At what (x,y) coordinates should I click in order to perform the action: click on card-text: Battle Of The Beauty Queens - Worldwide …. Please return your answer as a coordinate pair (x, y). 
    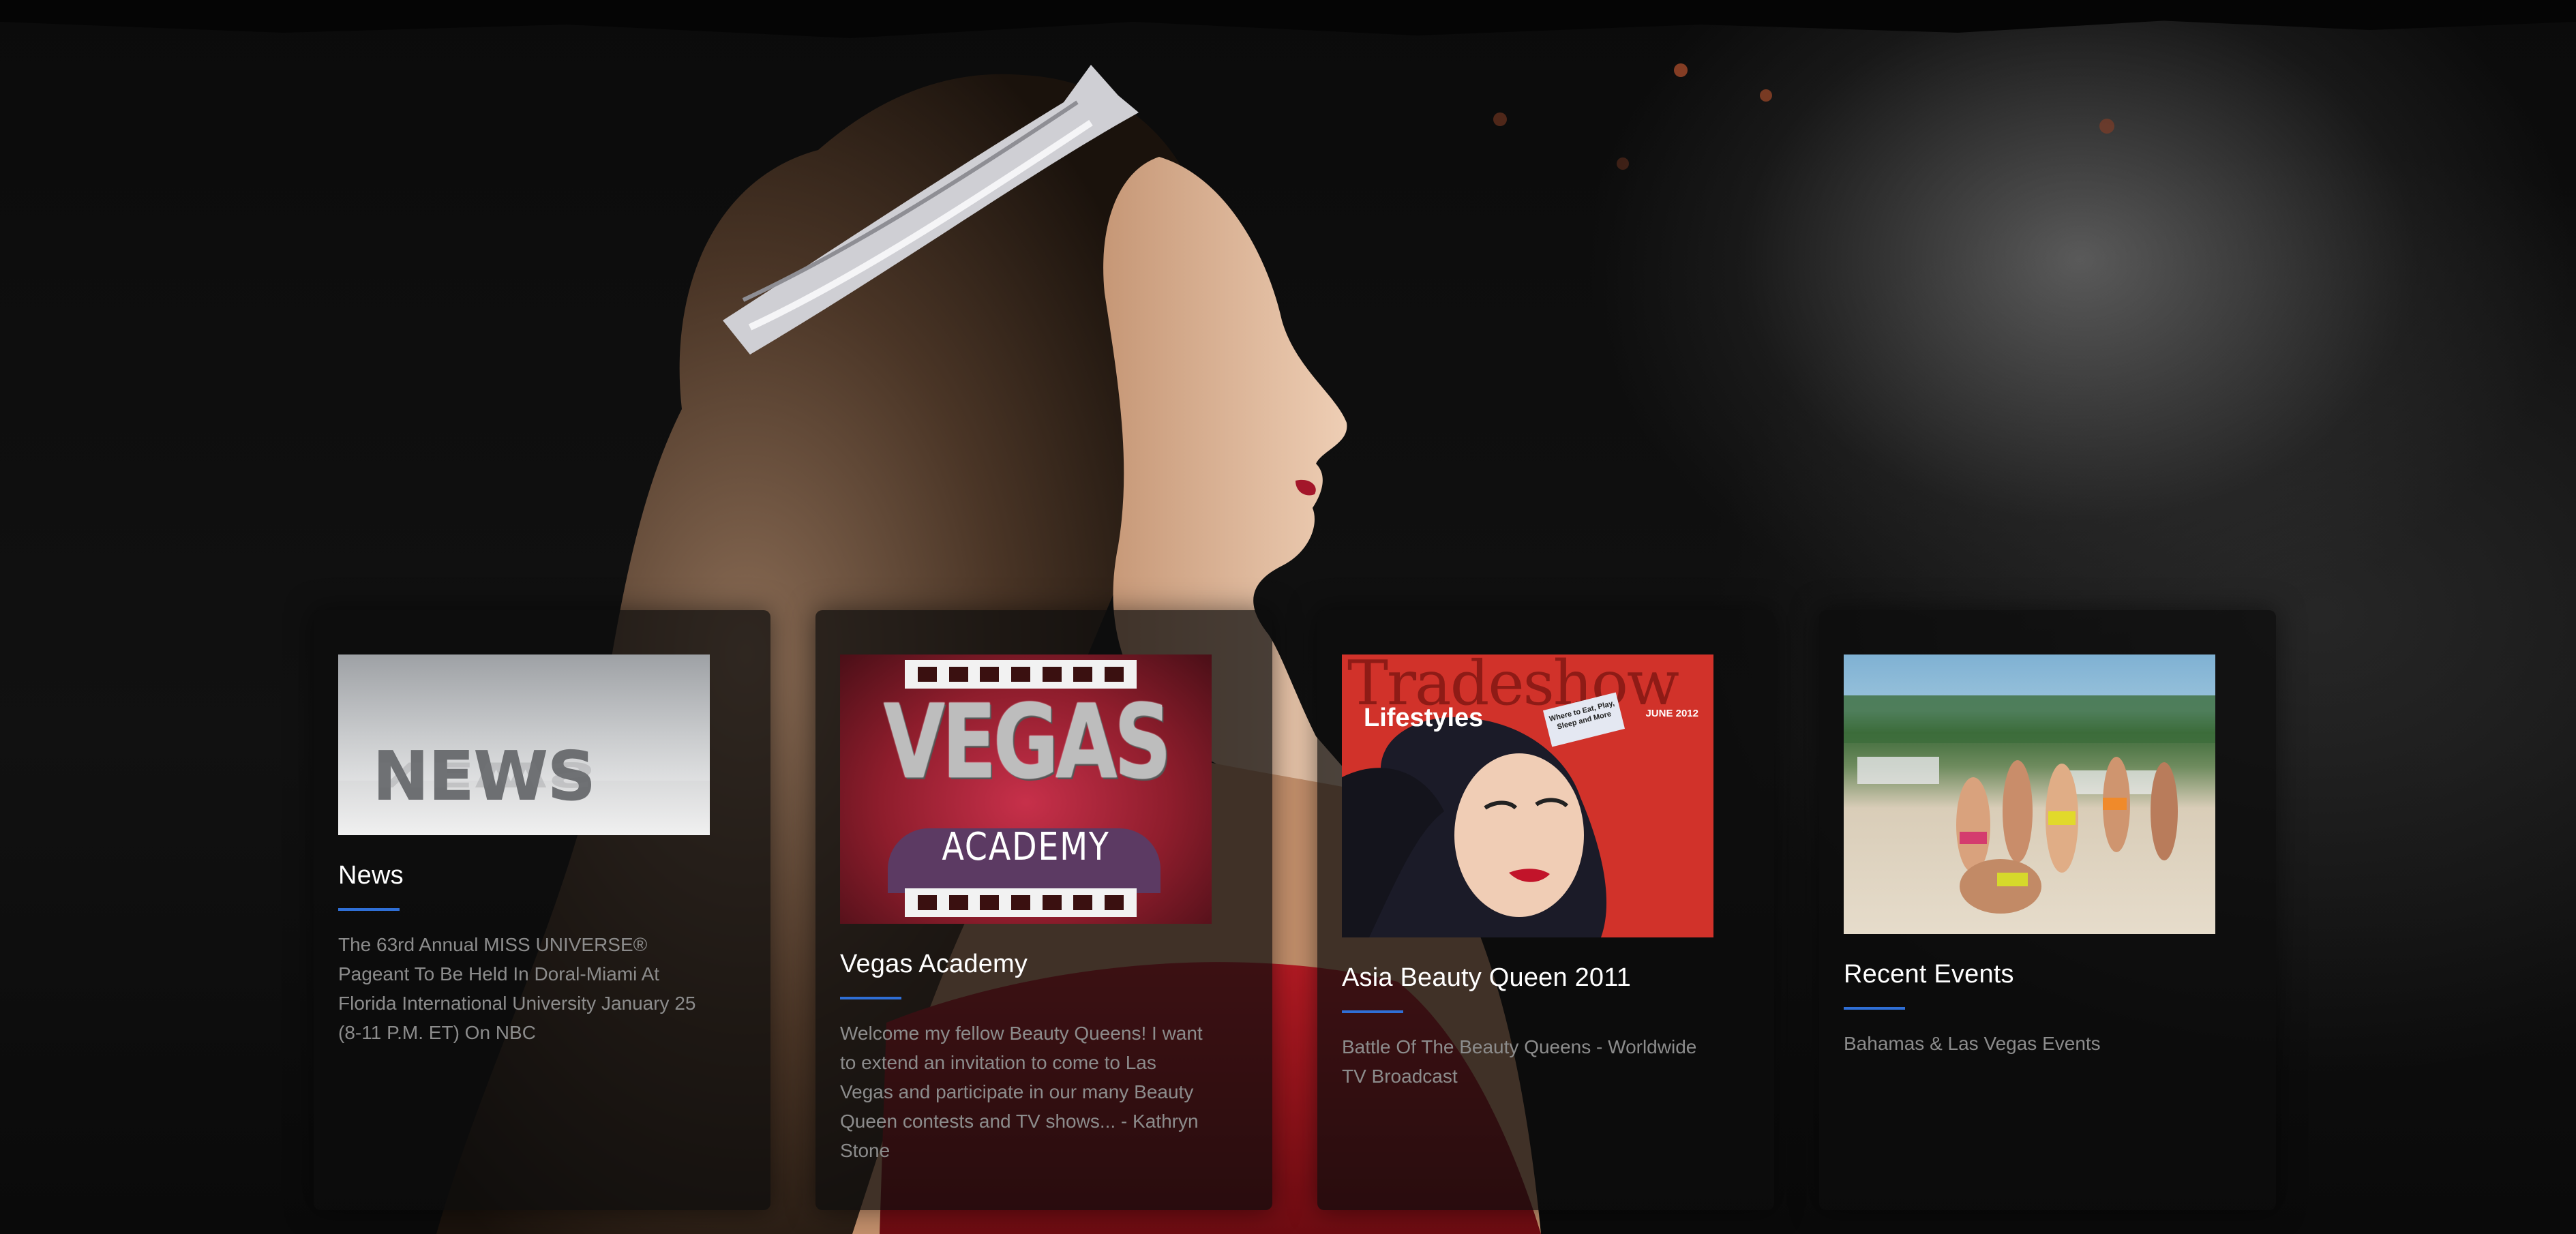
    Looking at the image, I should click on (1519, 1061).